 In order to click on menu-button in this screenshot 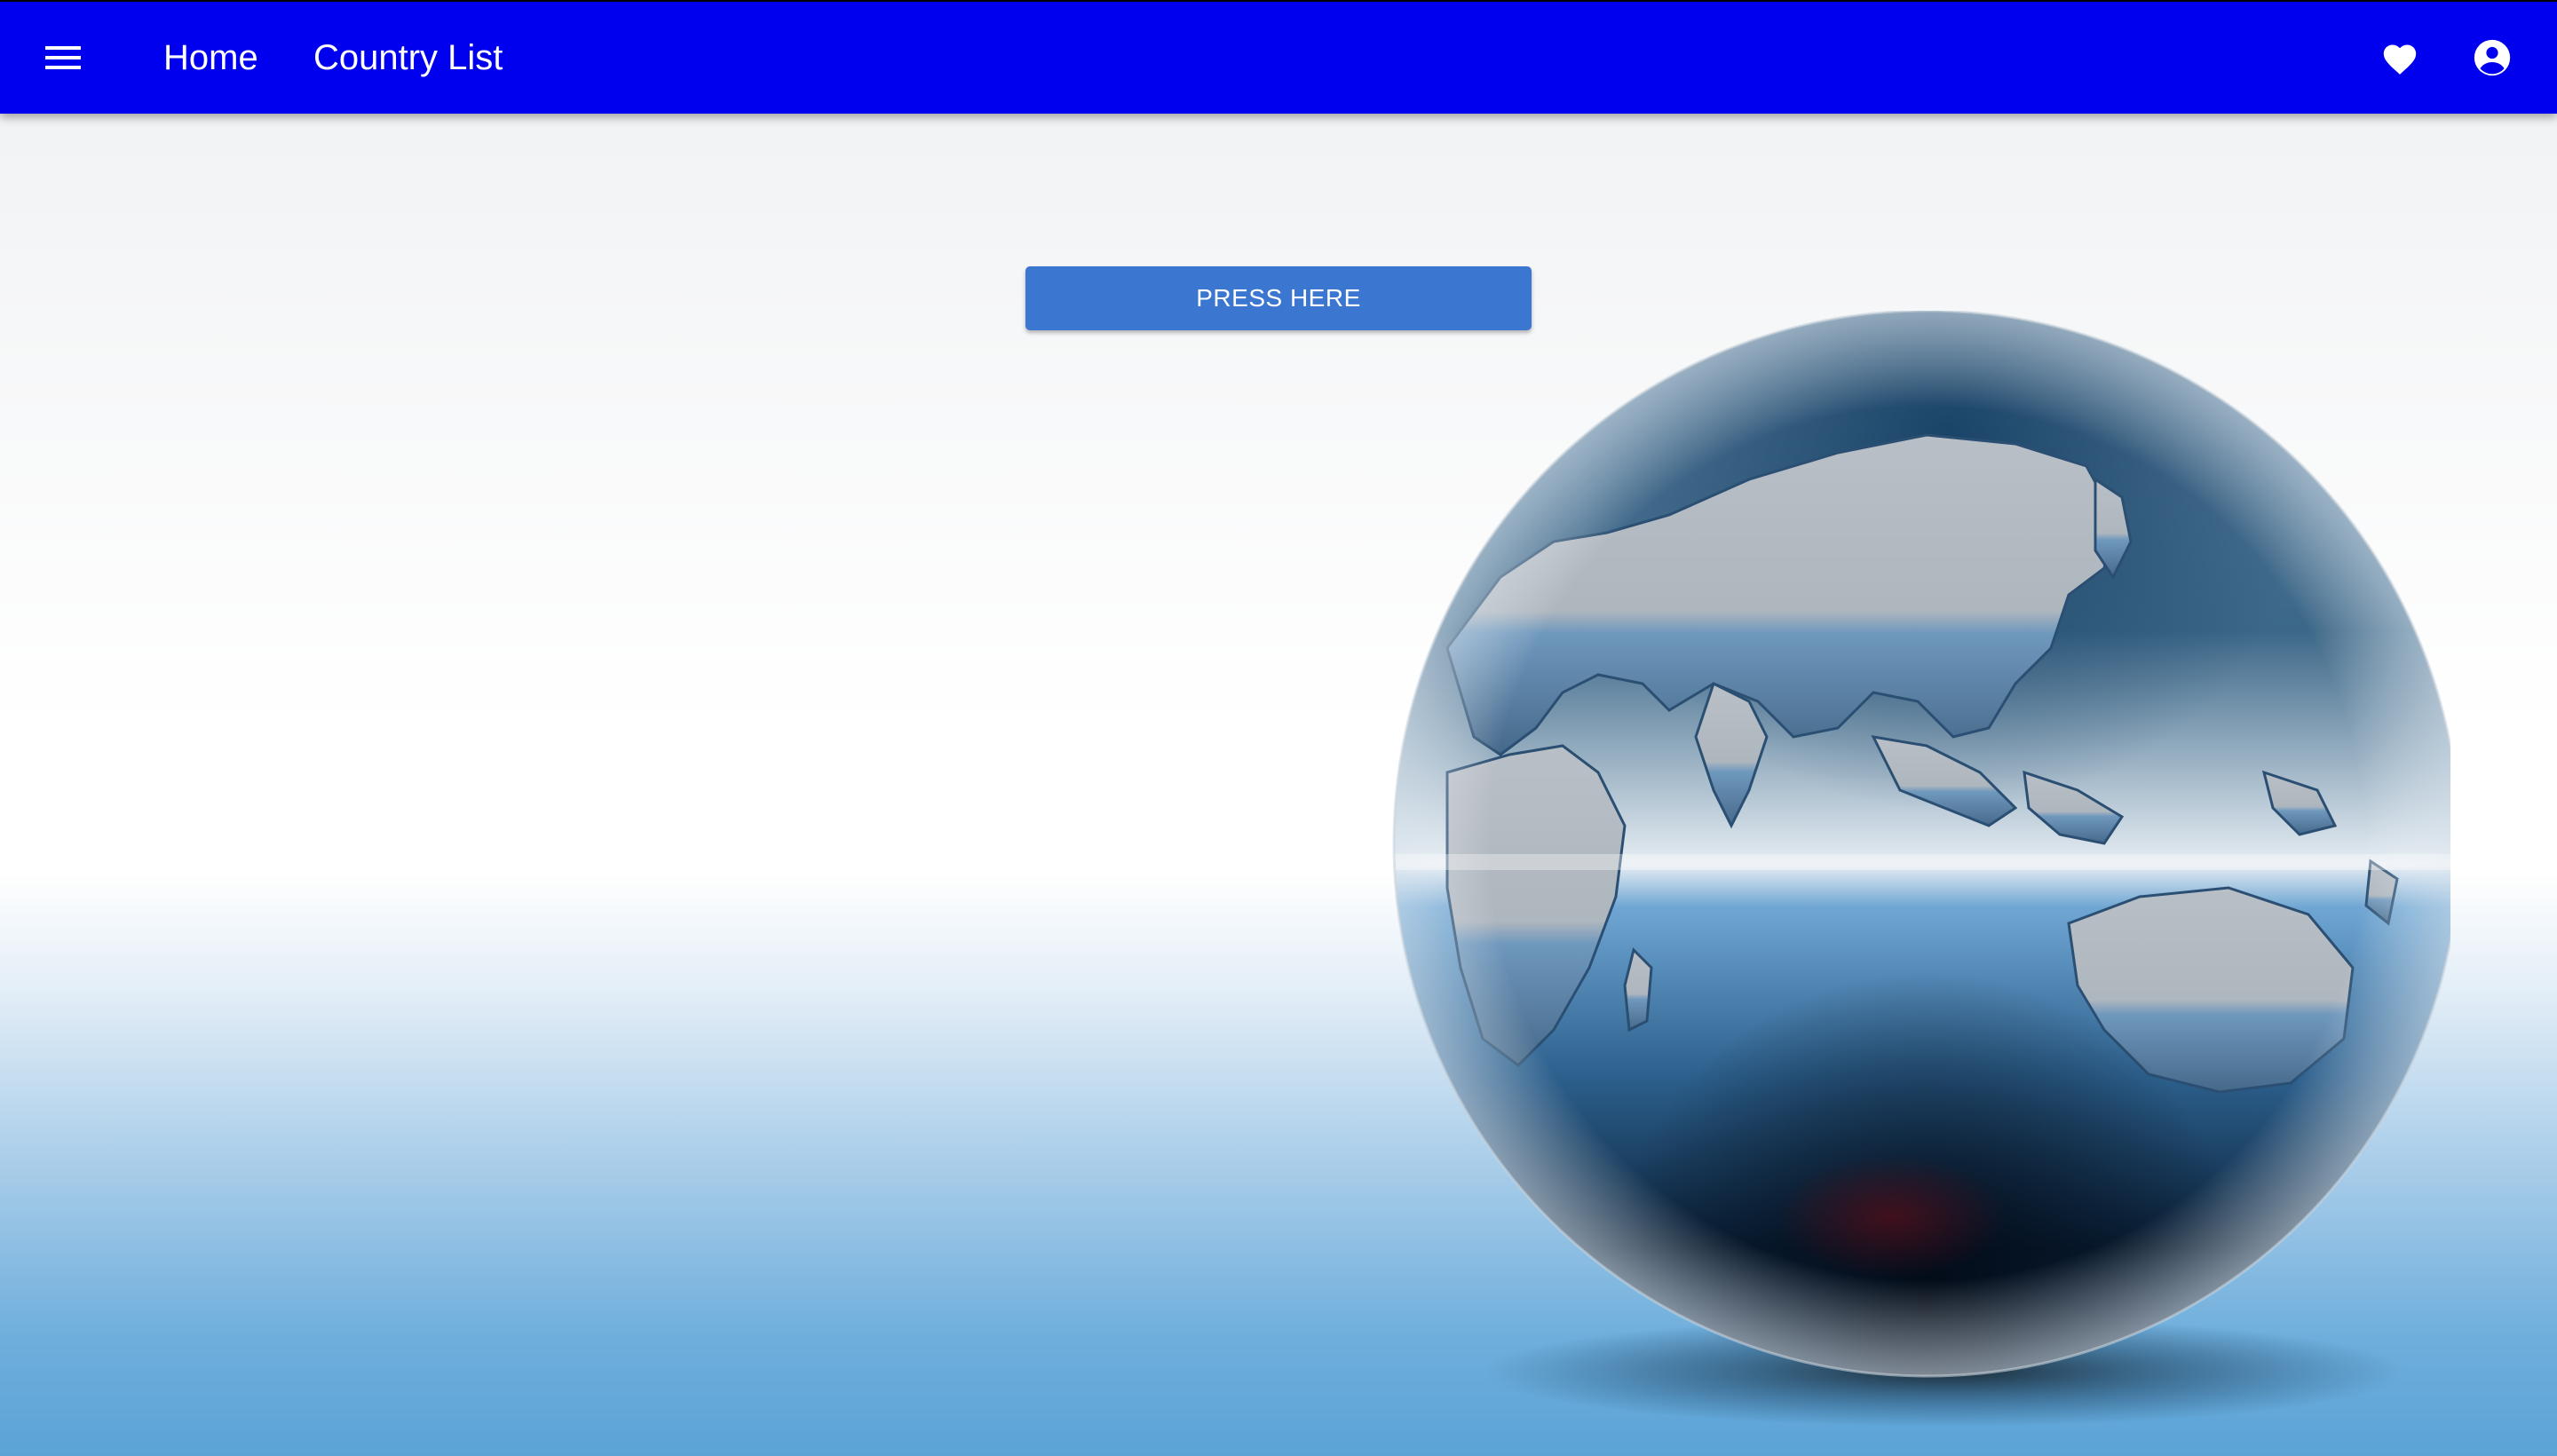, I will do `click(63, 57)`.